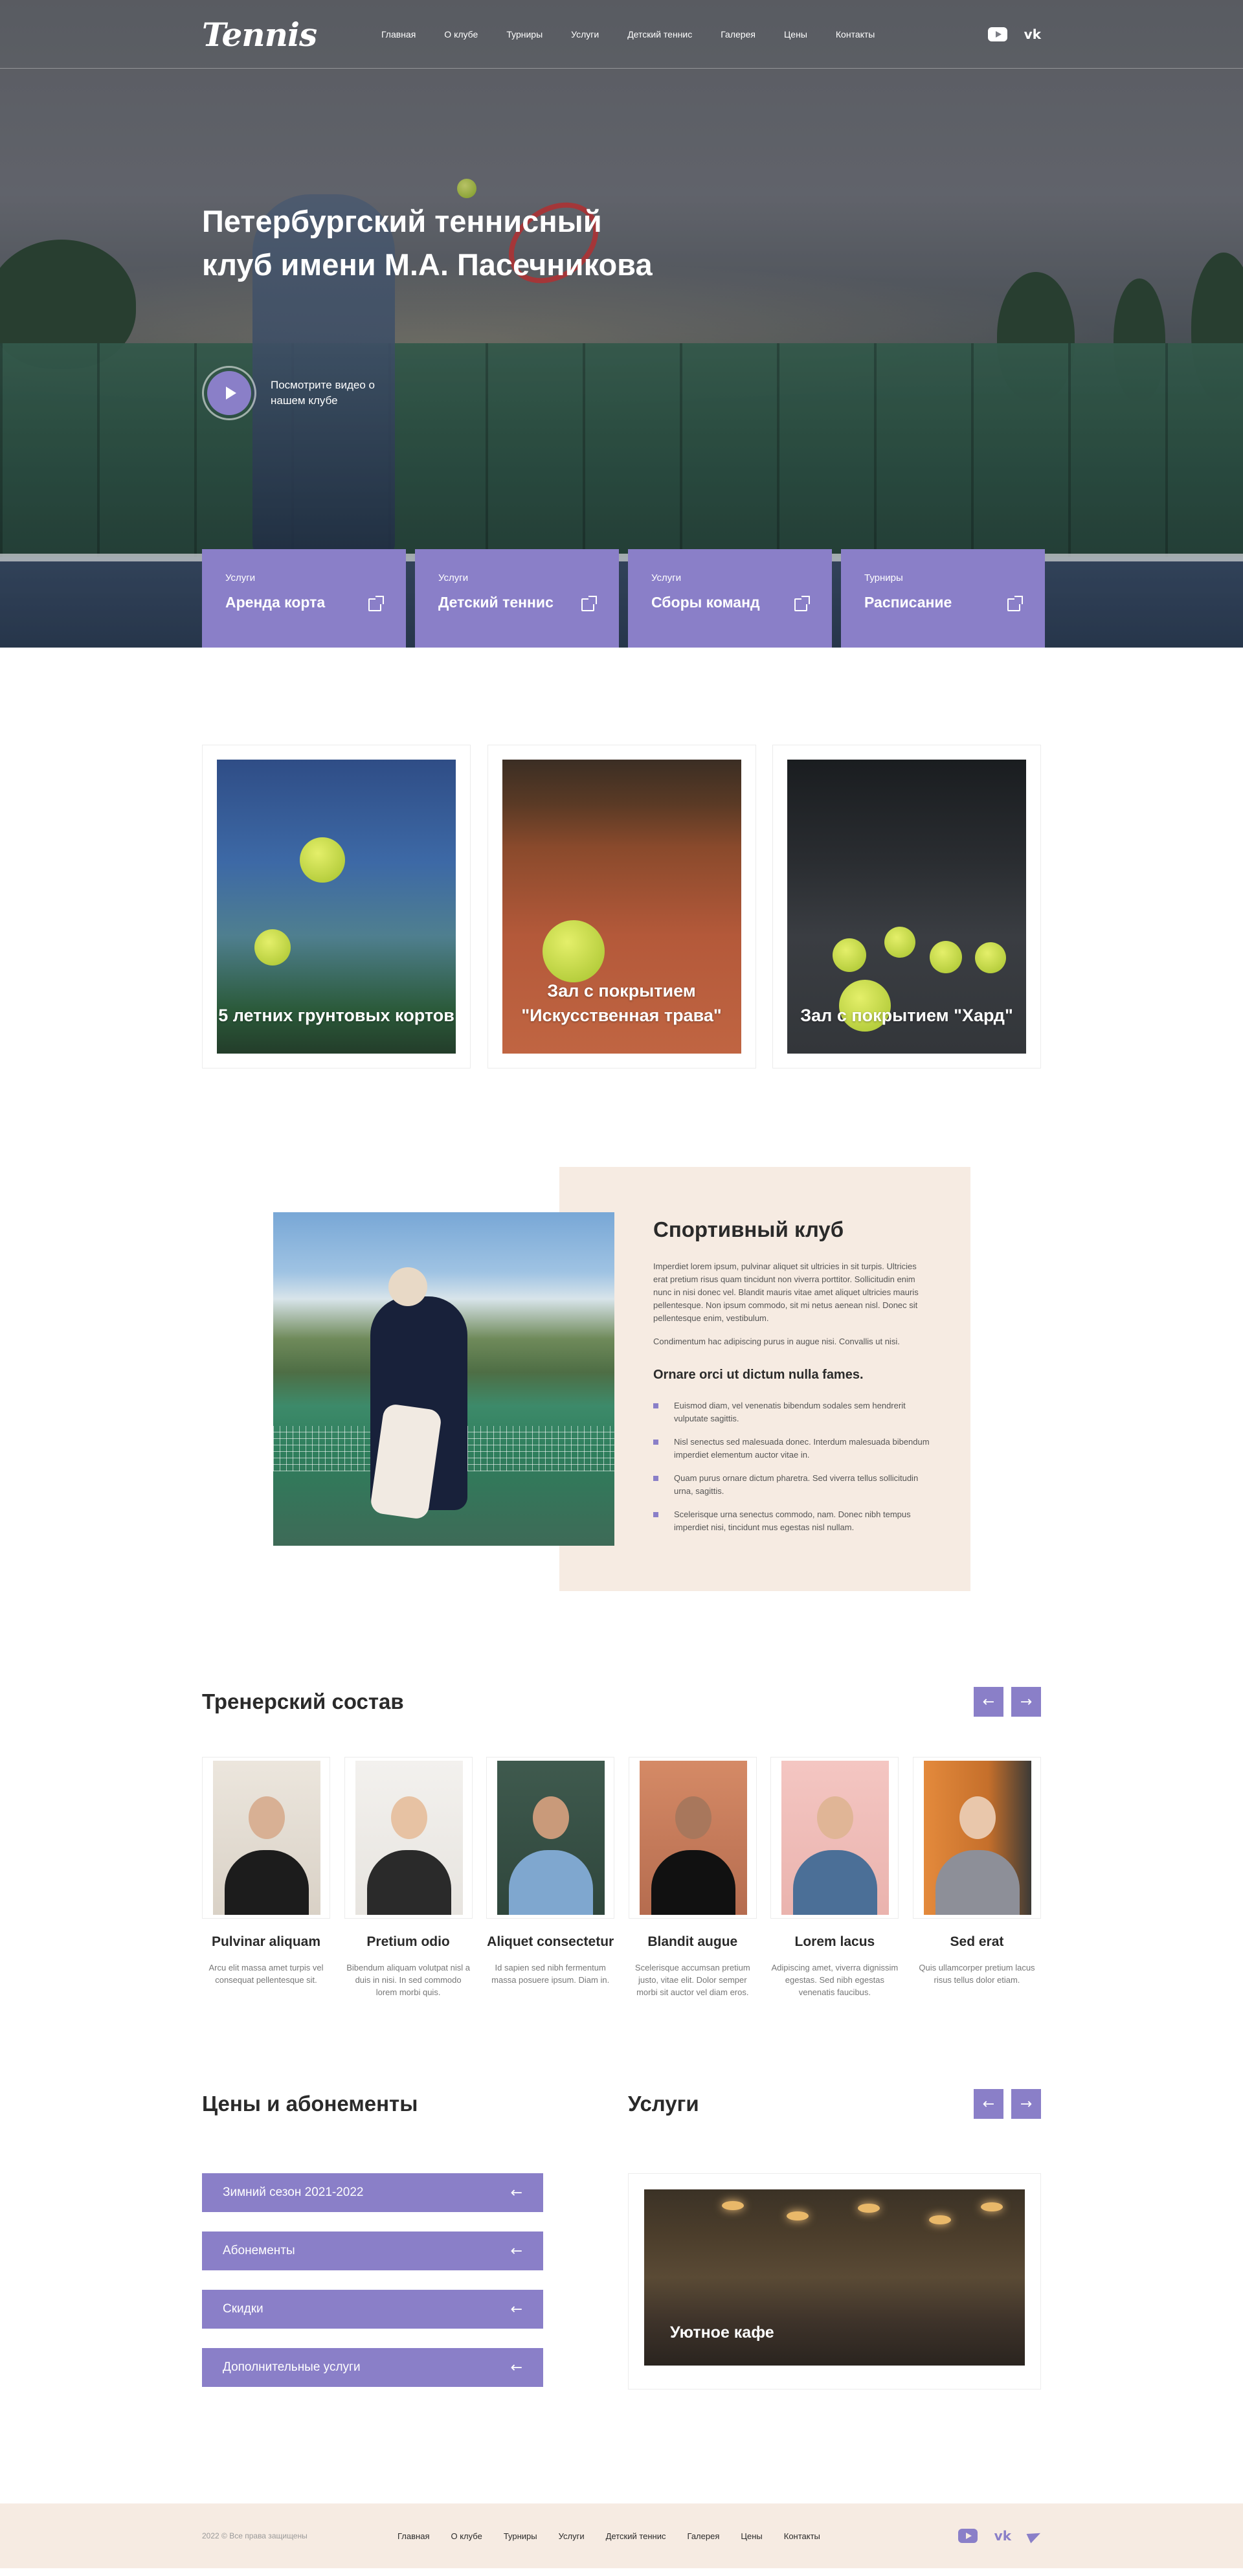 The height and width of the screenshot is (2576, 1243). Describe the element at coordinates (795, 34) in the screenshot. I see `nav-item-prices: Цены` at that location.